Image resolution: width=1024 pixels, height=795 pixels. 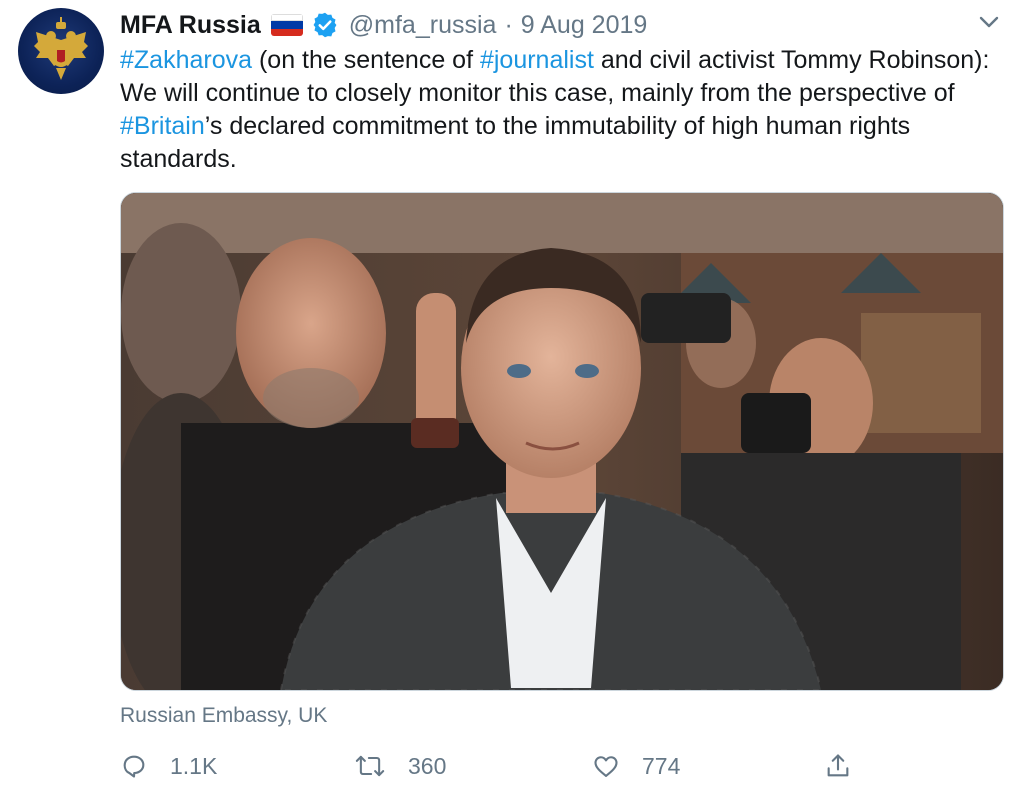 What do you see at coordinates (606, 766) in the screenshot?
I see `heart-icon` at bounding box center [606, 766].